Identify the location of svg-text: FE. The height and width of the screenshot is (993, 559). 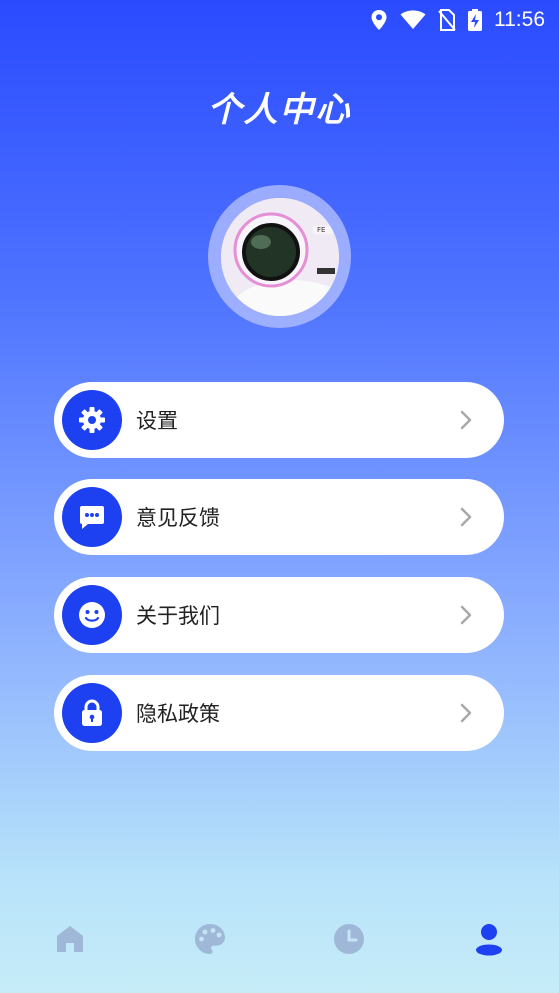
(321, 230).